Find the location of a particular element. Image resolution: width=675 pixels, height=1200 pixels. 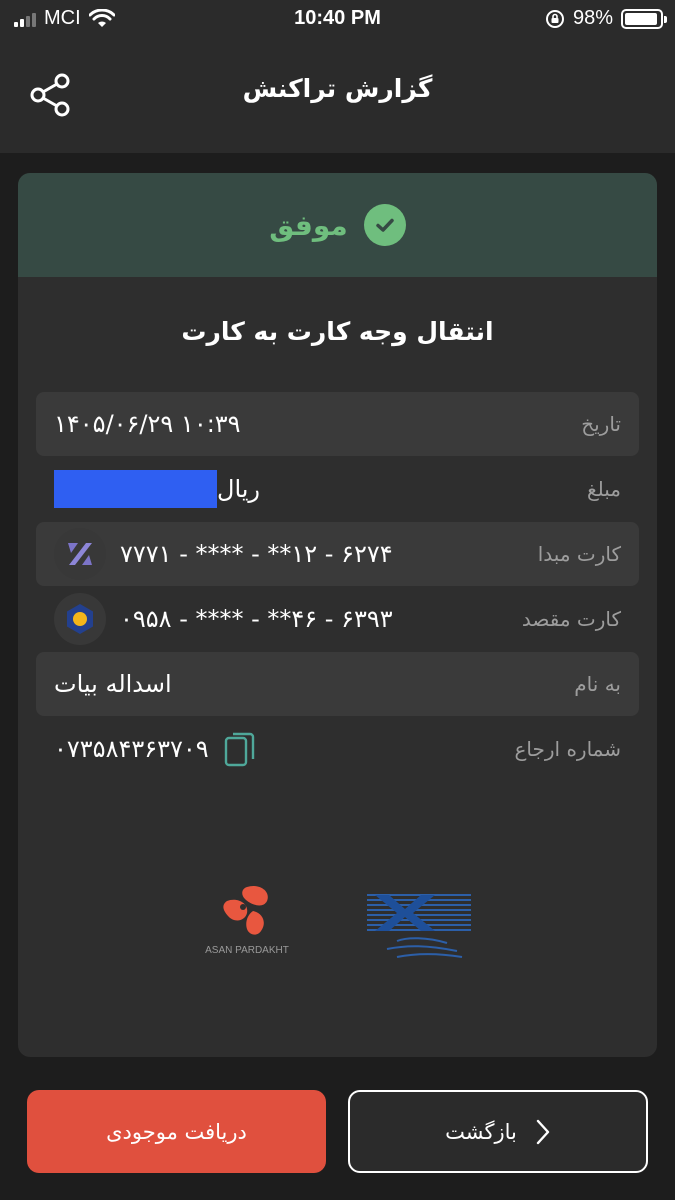

amount-value-wrap: ریال is located at coordinates (157, 489).